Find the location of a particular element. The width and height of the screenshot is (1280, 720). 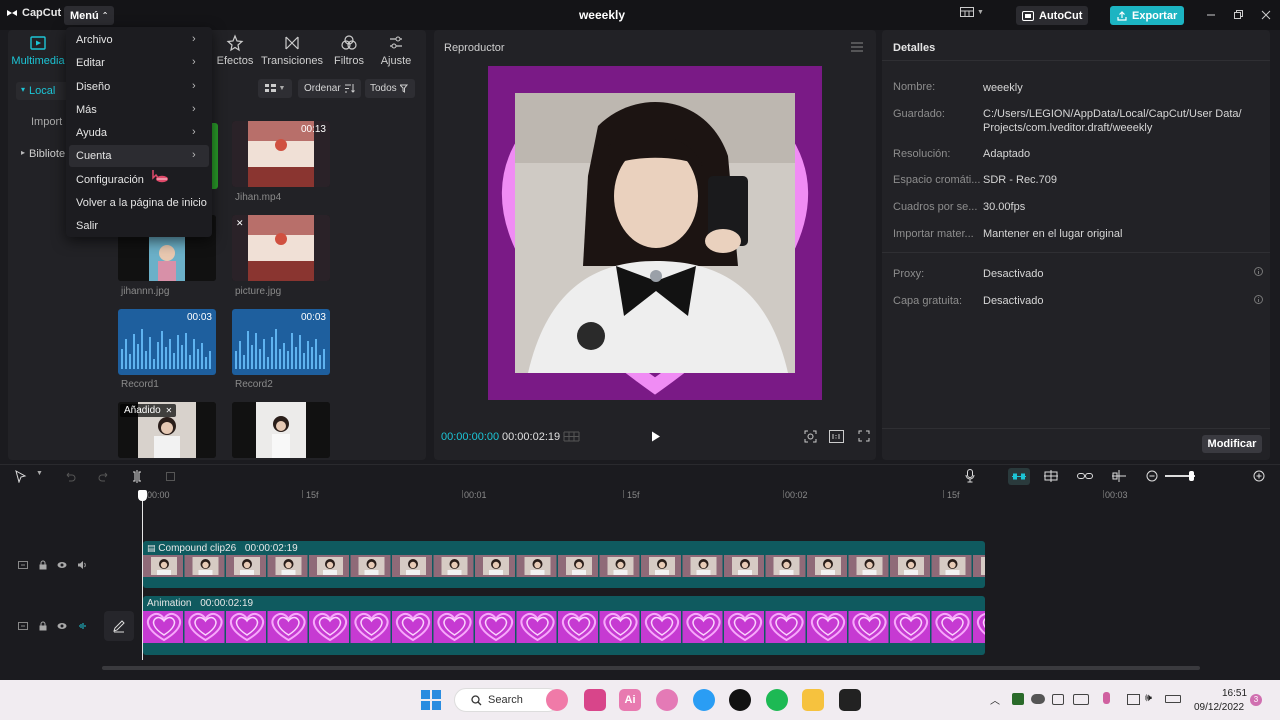

discord-icon is located at coordinates (667, 700).